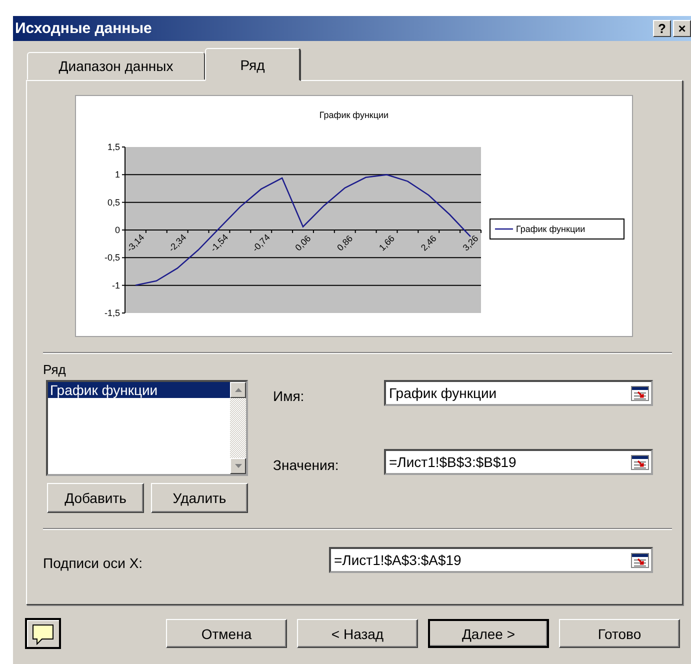 The image size is (691, 664). I want to click on help-balloon-icon, so click(43, 633).